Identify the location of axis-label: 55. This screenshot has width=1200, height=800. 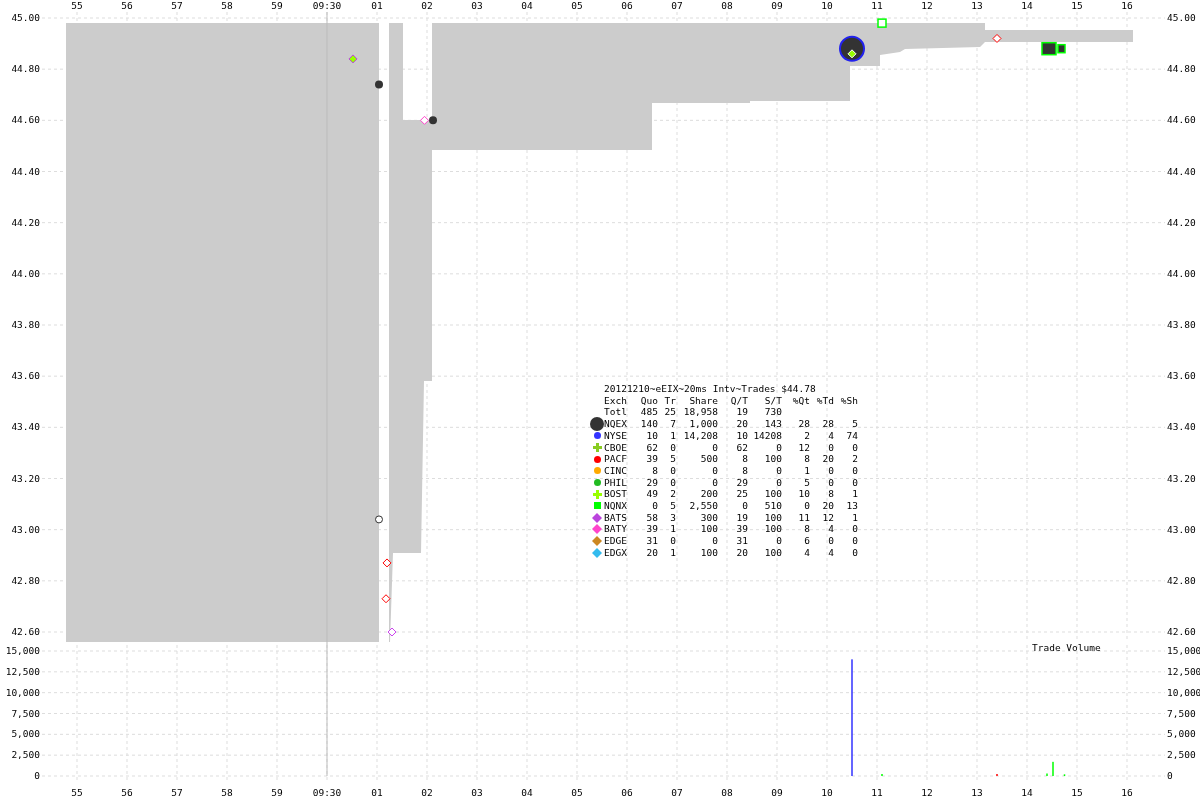
(77, 5).